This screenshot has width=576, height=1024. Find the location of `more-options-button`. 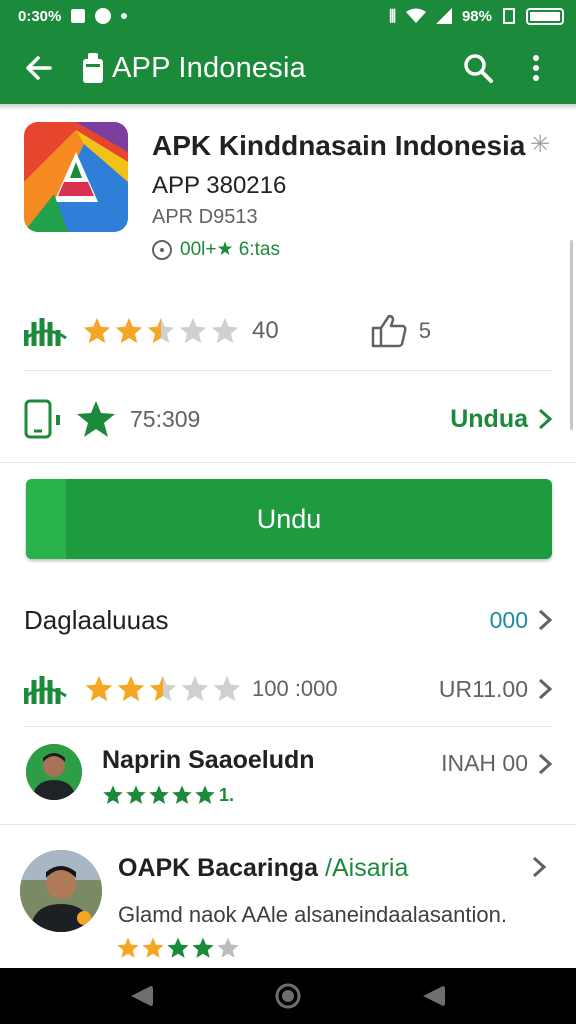

more-options-button is located at coordinates (536, 68).